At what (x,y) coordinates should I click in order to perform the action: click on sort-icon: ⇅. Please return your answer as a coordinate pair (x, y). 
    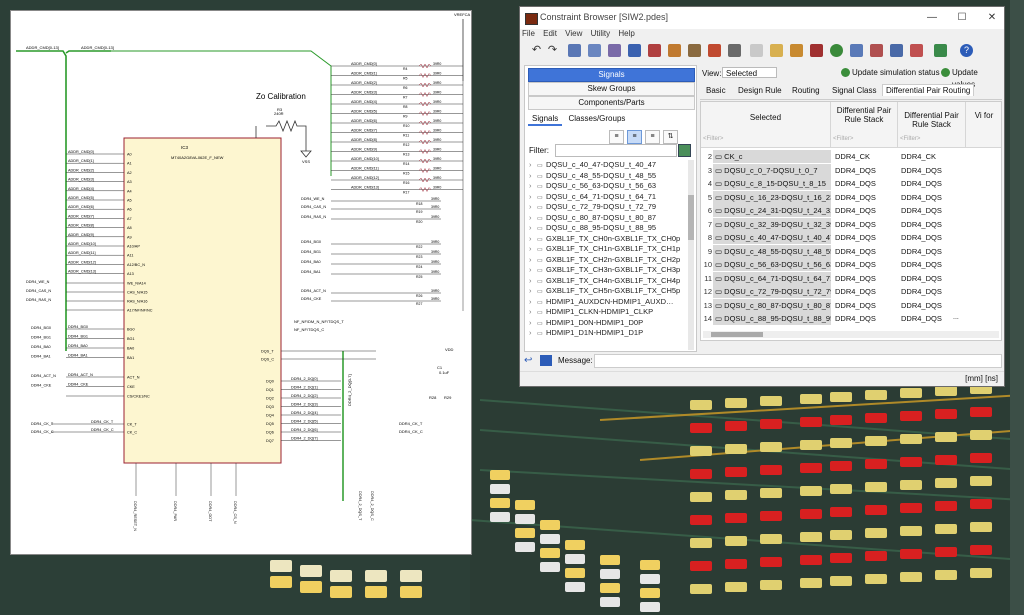
    Looking at the image, I should click on (670, 137).